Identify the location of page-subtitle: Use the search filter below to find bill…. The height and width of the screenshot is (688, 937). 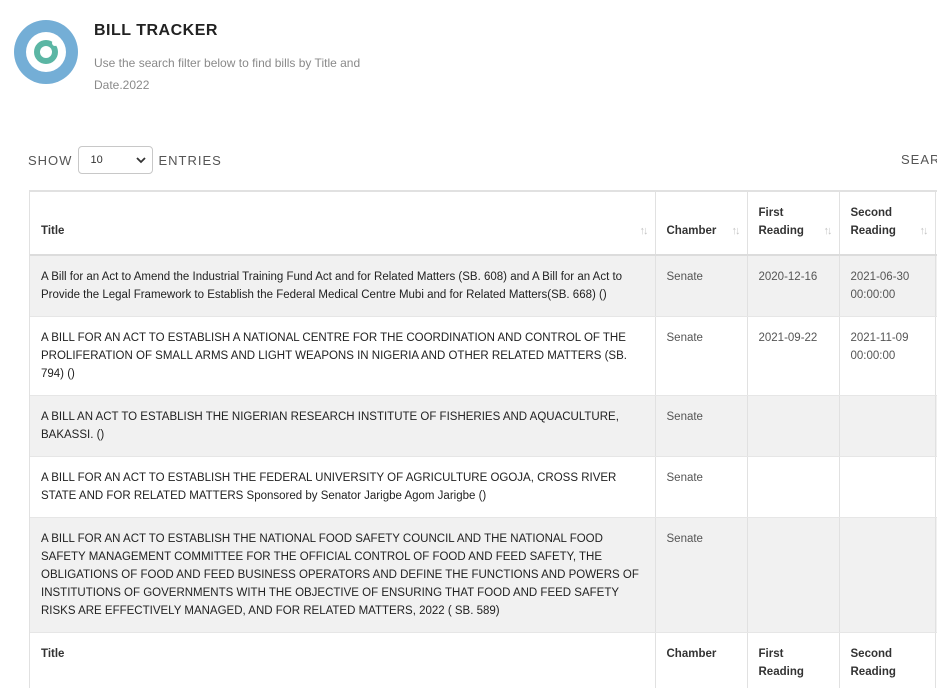
(227, 74).